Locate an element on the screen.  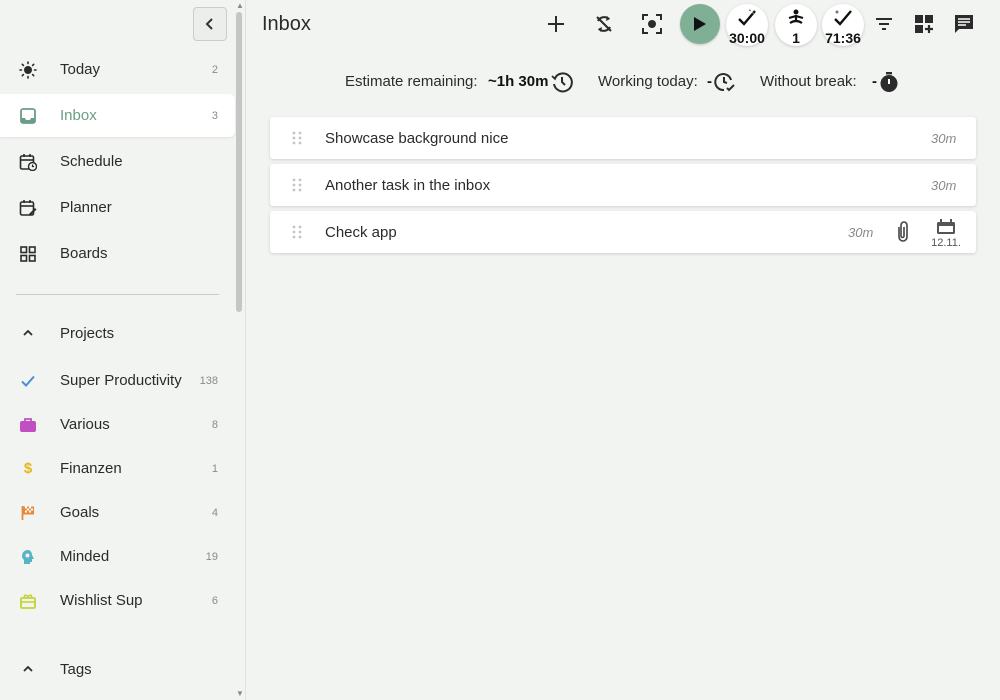
project-label: Wishlist Sup is located at coordinates (101, 600).